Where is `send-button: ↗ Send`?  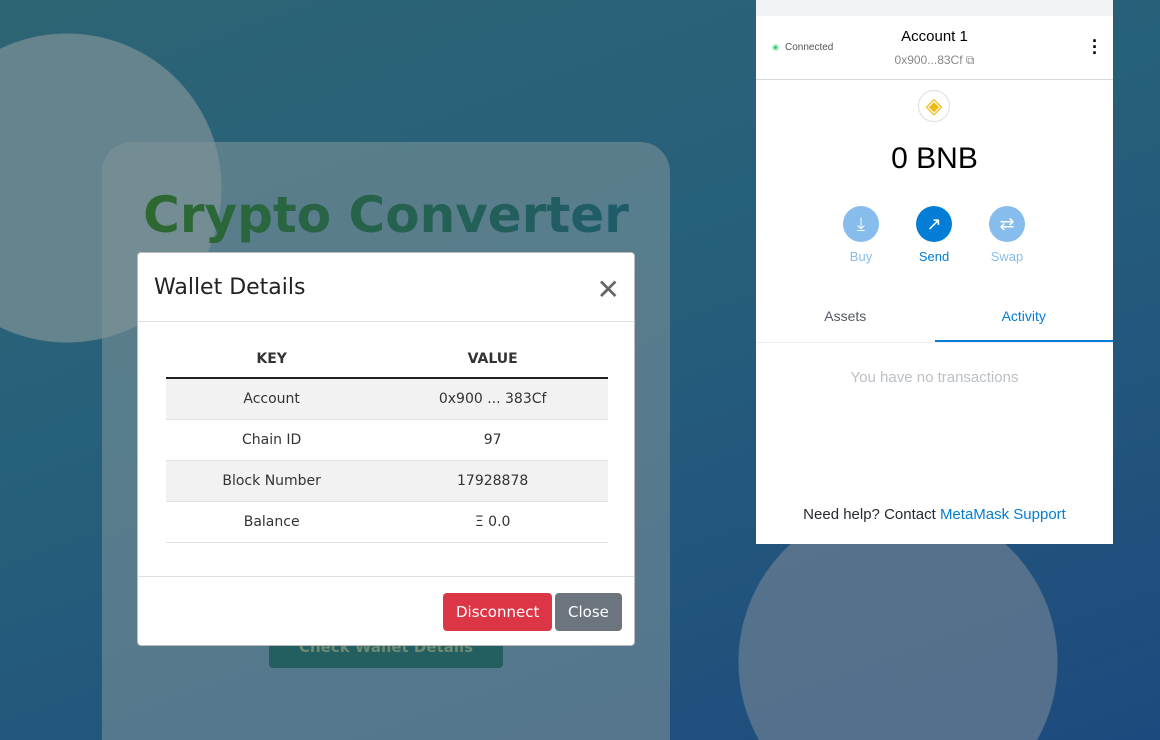
send-button: ↗ Send is located at coordinates (934, 235).